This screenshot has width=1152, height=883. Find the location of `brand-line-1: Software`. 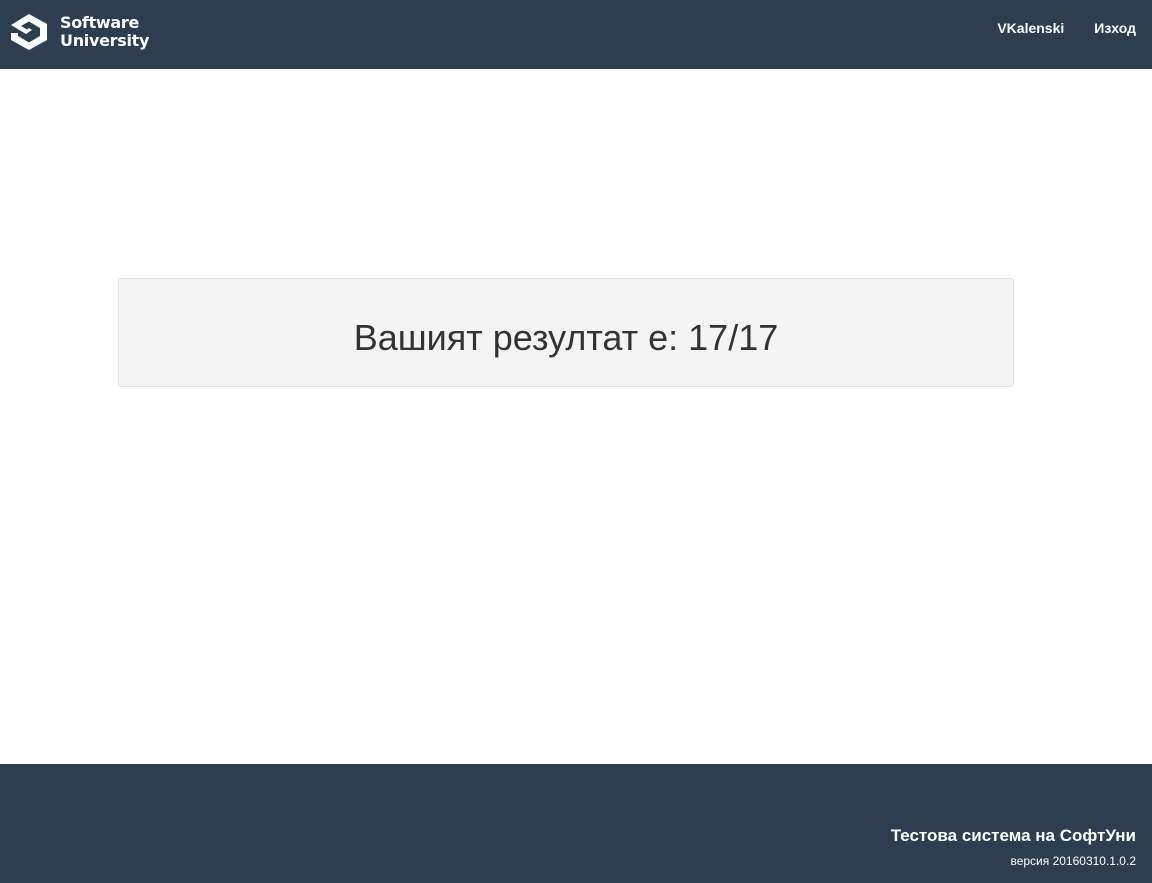

brand-line-1: Software is located at coordinates (100, 22).